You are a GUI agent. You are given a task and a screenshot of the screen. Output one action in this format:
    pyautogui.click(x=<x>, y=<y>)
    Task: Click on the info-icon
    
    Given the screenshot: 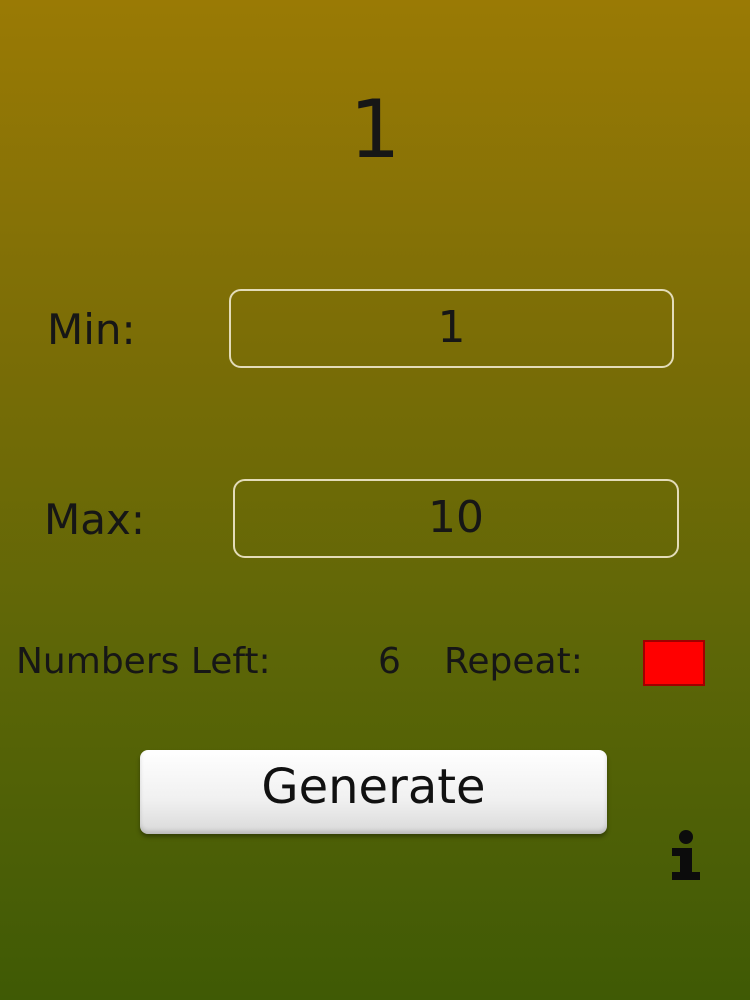 What is the action you would take?
    pyautogui.click(x=686, y=856)
    